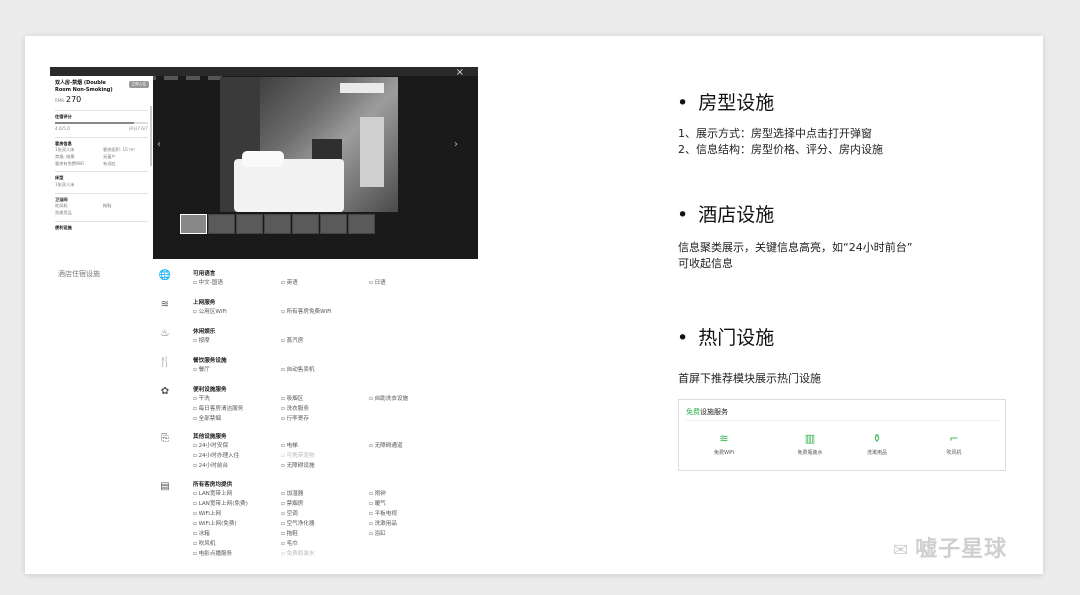 The width and height of the screenshot is (1080, 595). Describe the element at coordinates (165, 391) in the screenshot. I see `service-icon: ✿` at that location.